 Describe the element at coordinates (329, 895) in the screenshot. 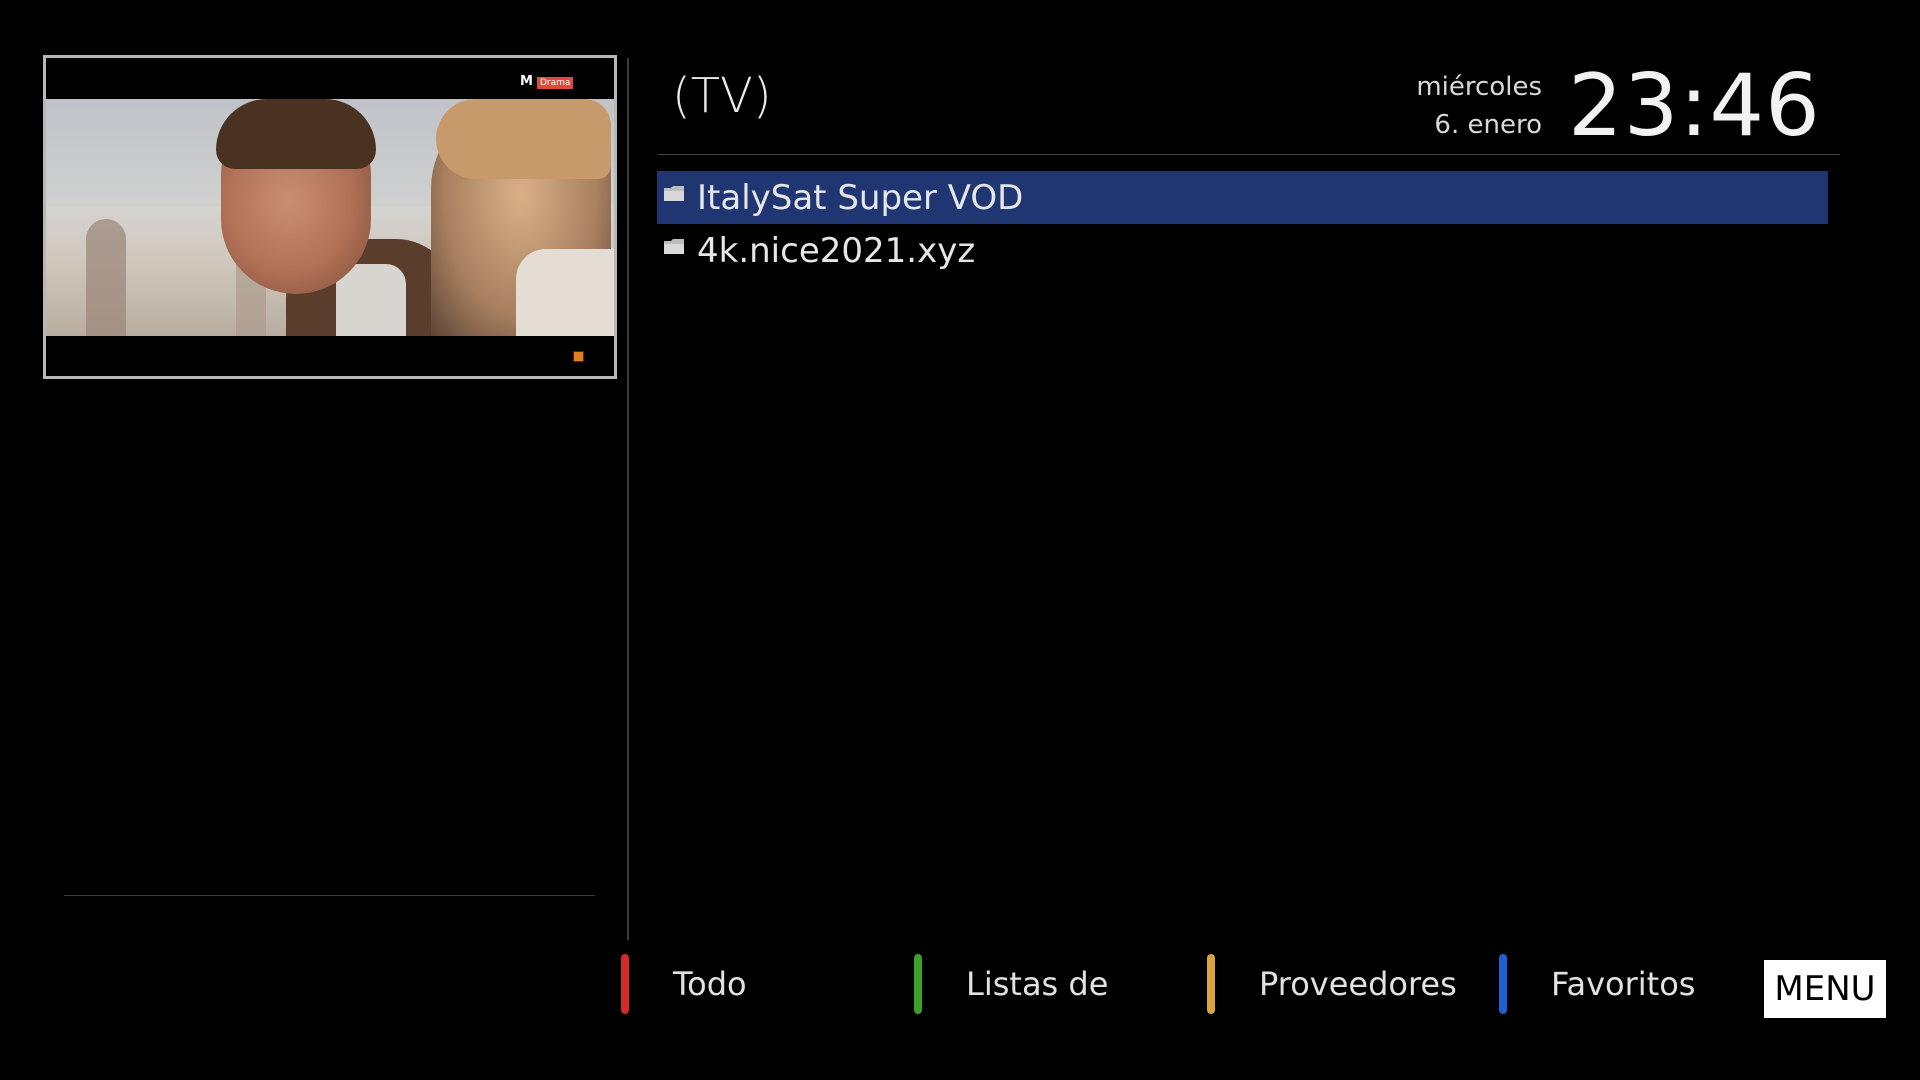

I see `left-divider` at that location.